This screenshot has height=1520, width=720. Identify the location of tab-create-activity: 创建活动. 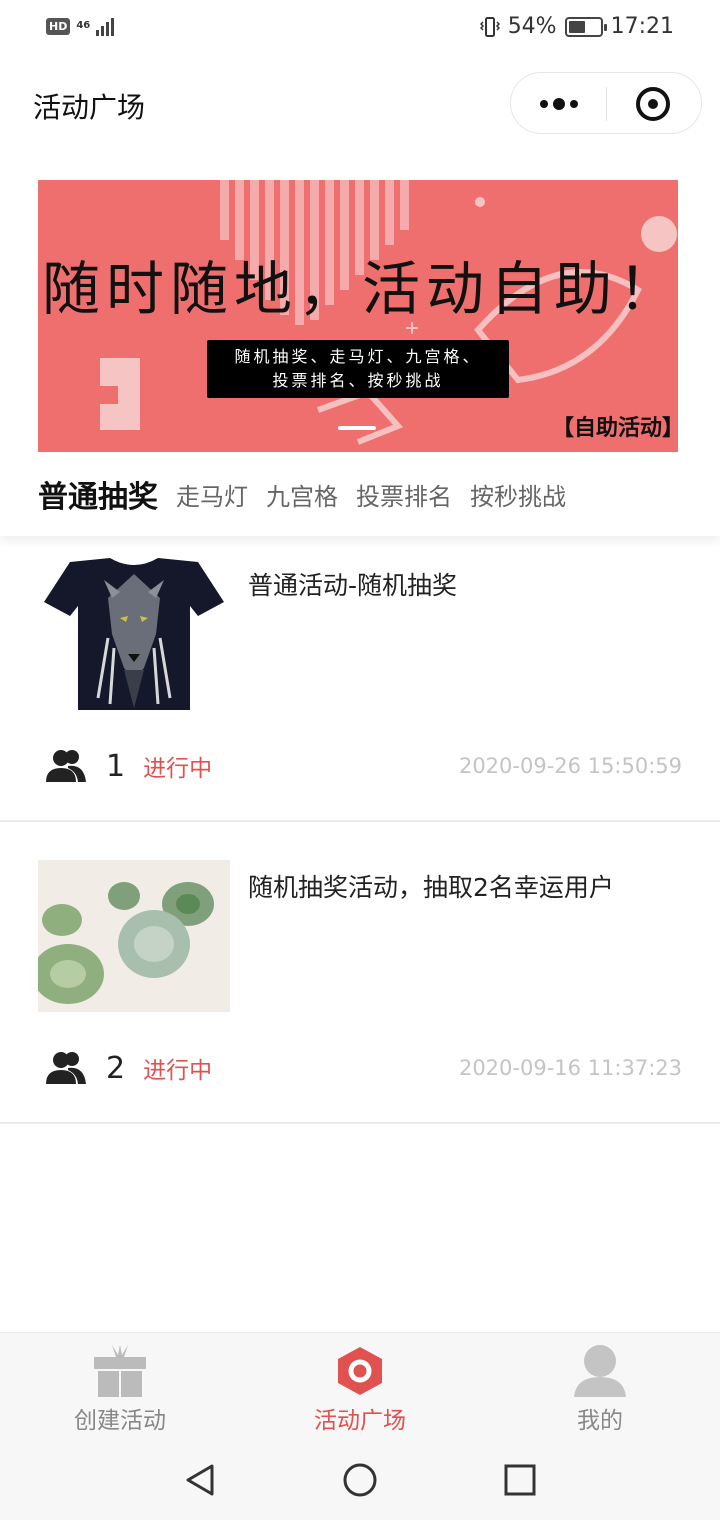
(120, 1387).